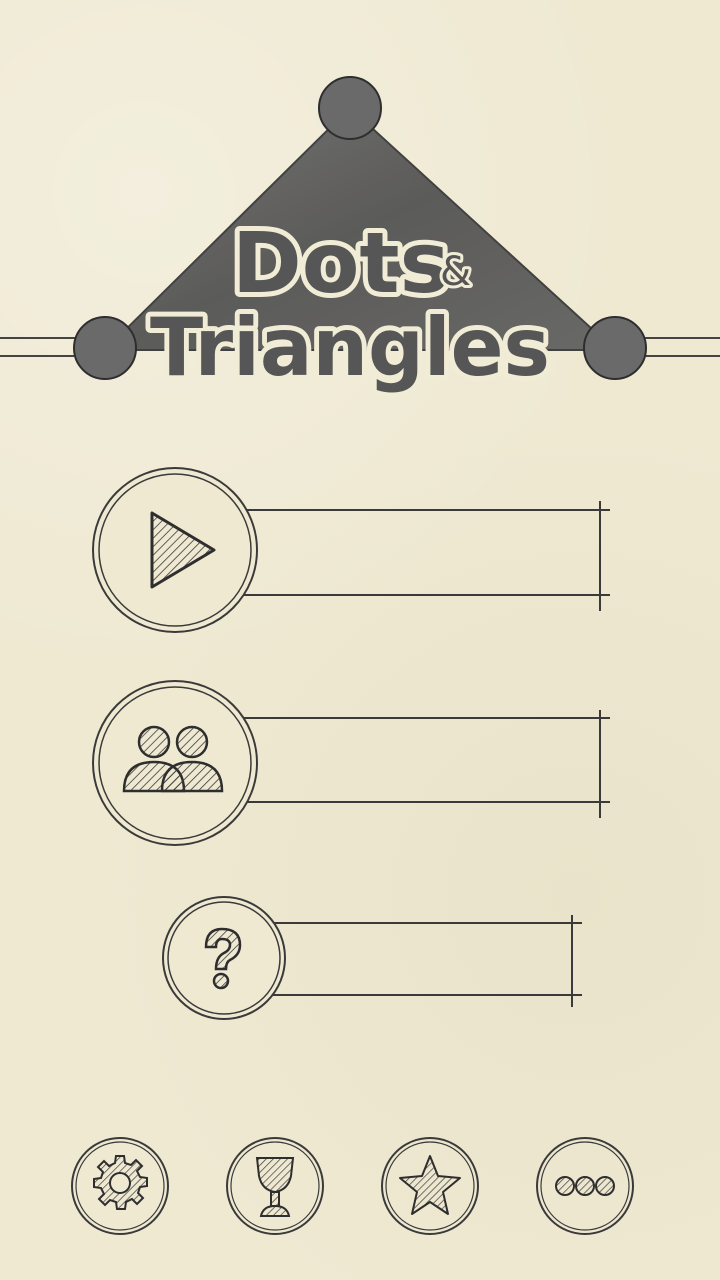 Image resolution: width=720 pixels, height=1280 pixels. I want to click on logo-title-ampersand: &, so click(455, 272).